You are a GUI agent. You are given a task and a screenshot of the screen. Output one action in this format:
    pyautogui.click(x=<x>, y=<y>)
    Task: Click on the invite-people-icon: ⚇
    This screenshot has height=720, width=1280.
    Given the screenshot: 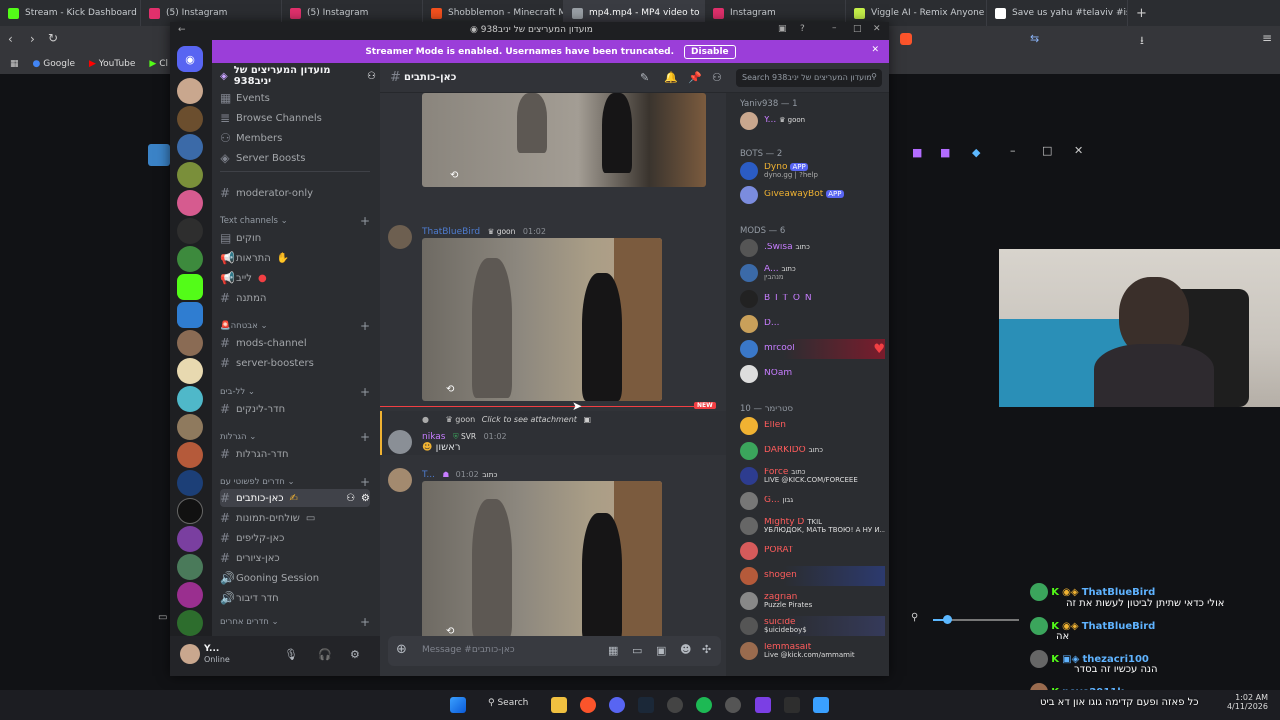 What is the action you would take?
    pyautogui.click(x=371, y=76)
    